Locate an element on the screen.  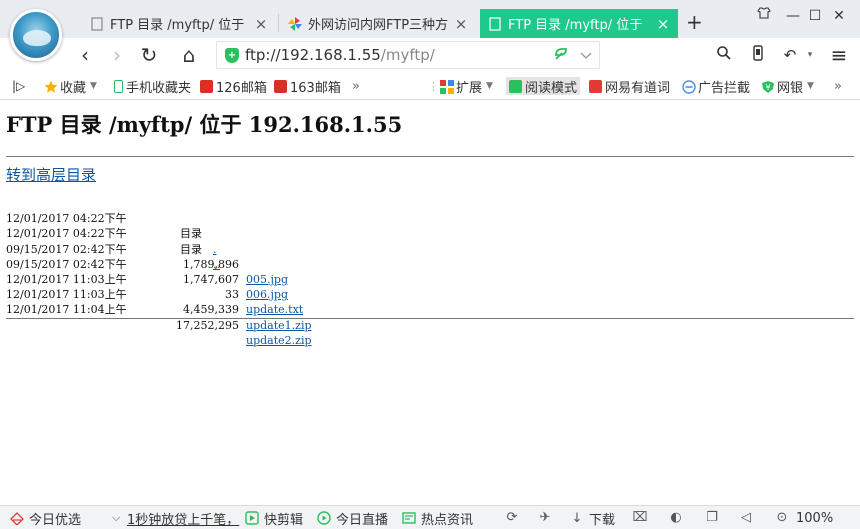
news-icon is located at coordinates (409, 518).